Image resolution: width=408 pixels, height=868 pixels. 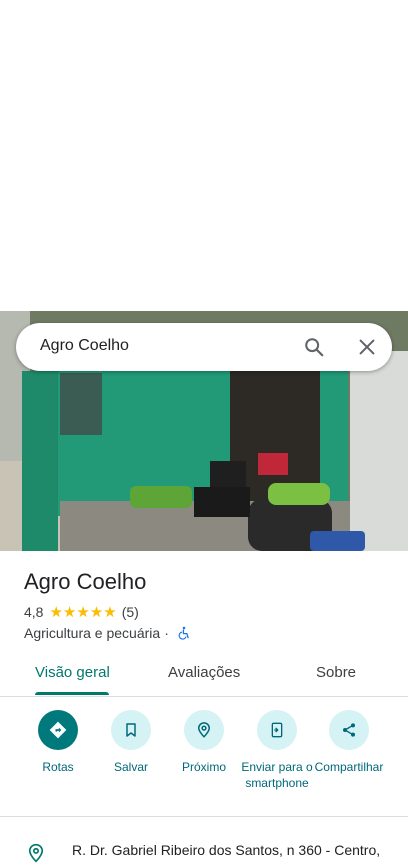 I want to click on search-bar: Agro Coelho, so click(x=204, y=347).